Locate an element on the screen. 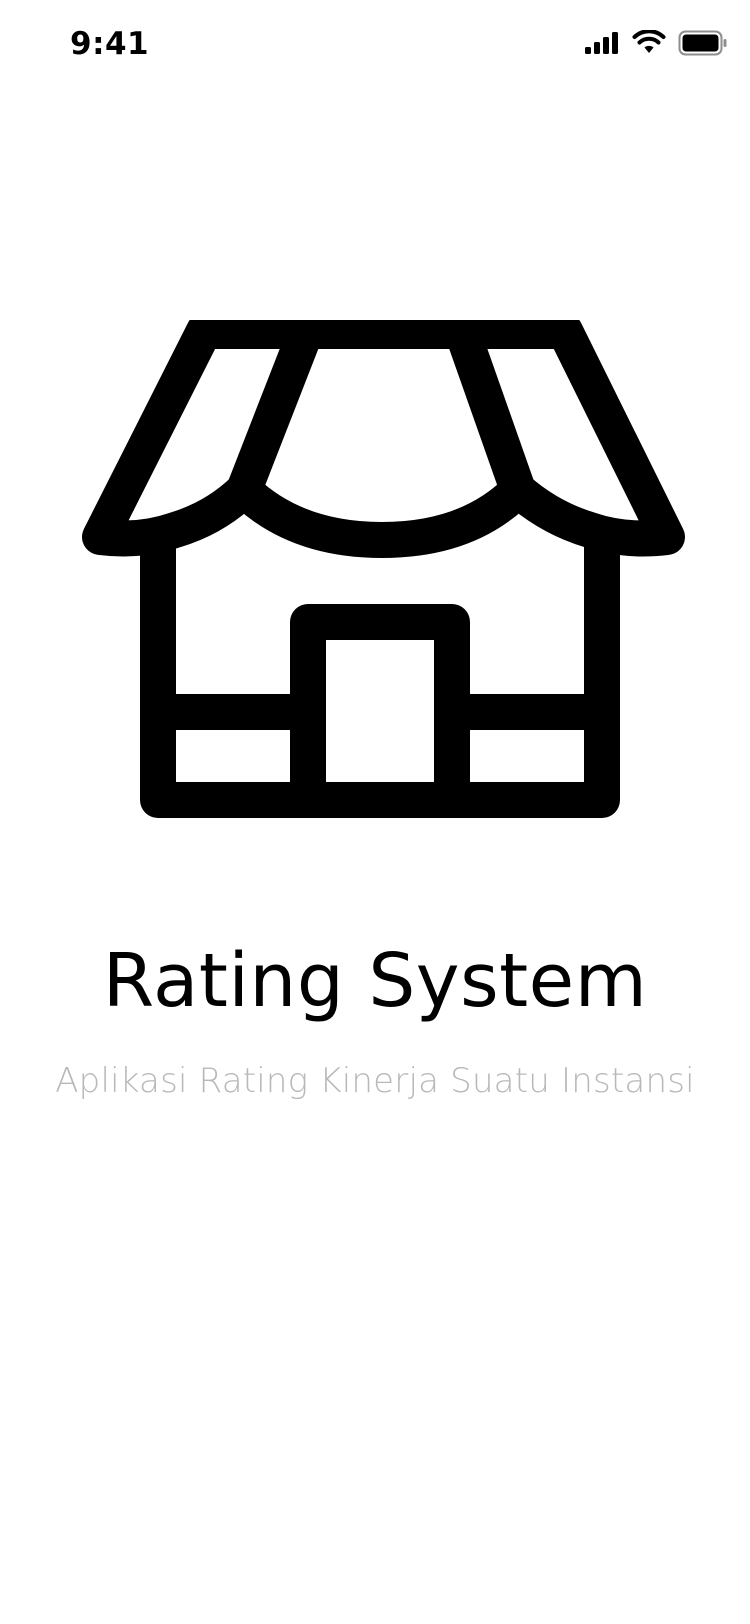 The width and height of the screenshot is (750, 1624). app-subtitle: Aplikasi Rating Kinerja Suatu Instansi is located at coordinates (375, 1081).